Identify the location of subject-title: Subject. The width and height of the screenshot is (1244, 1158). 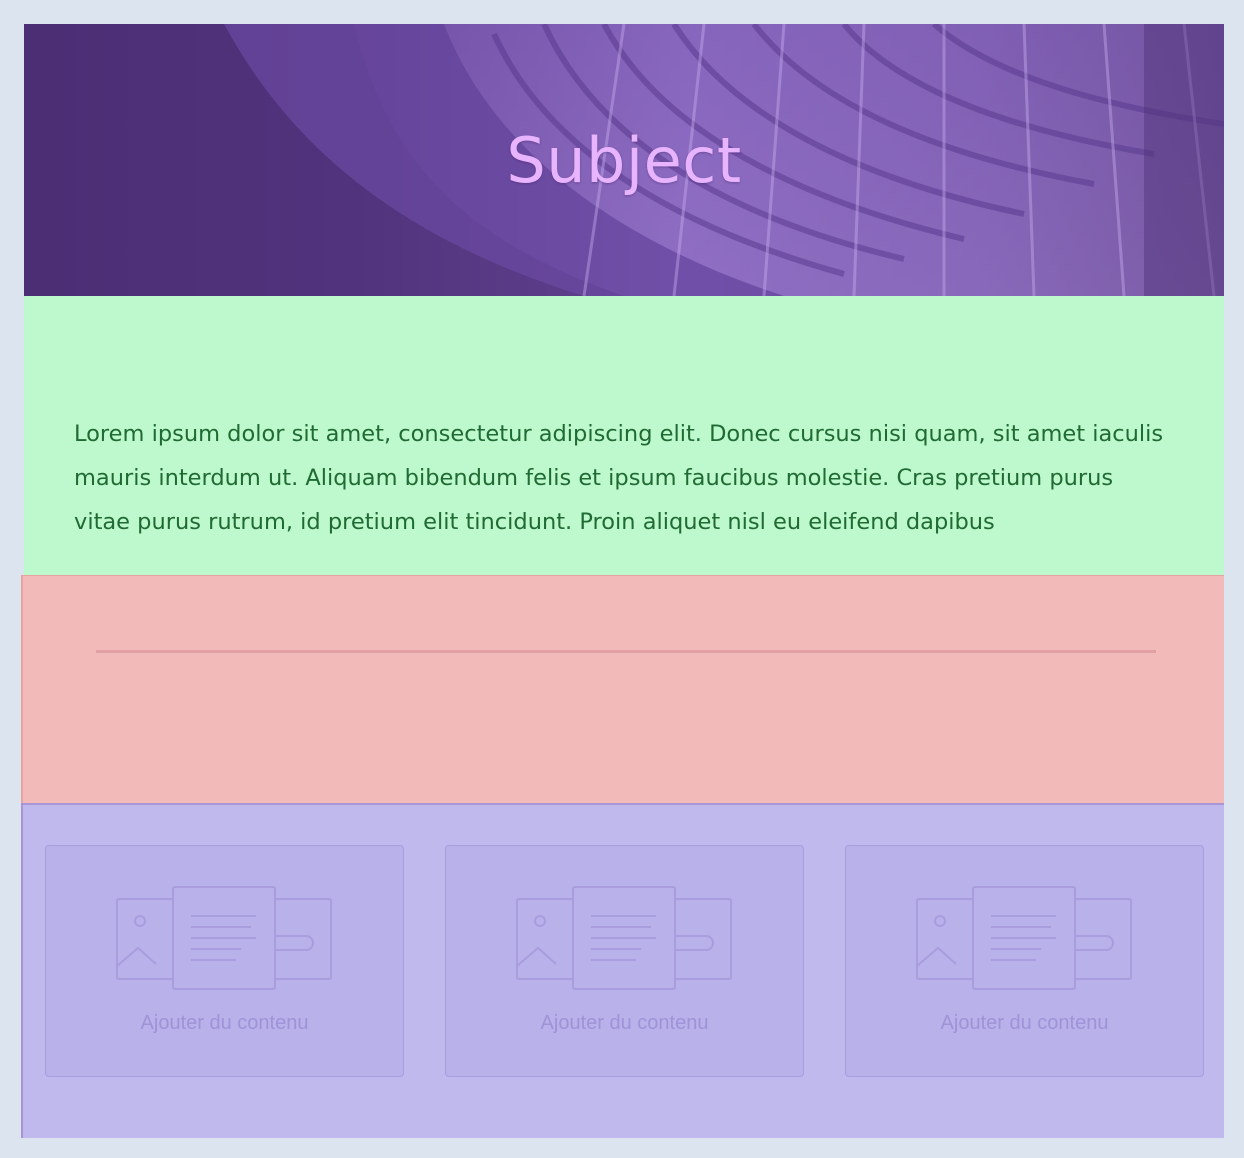
(624, 160).